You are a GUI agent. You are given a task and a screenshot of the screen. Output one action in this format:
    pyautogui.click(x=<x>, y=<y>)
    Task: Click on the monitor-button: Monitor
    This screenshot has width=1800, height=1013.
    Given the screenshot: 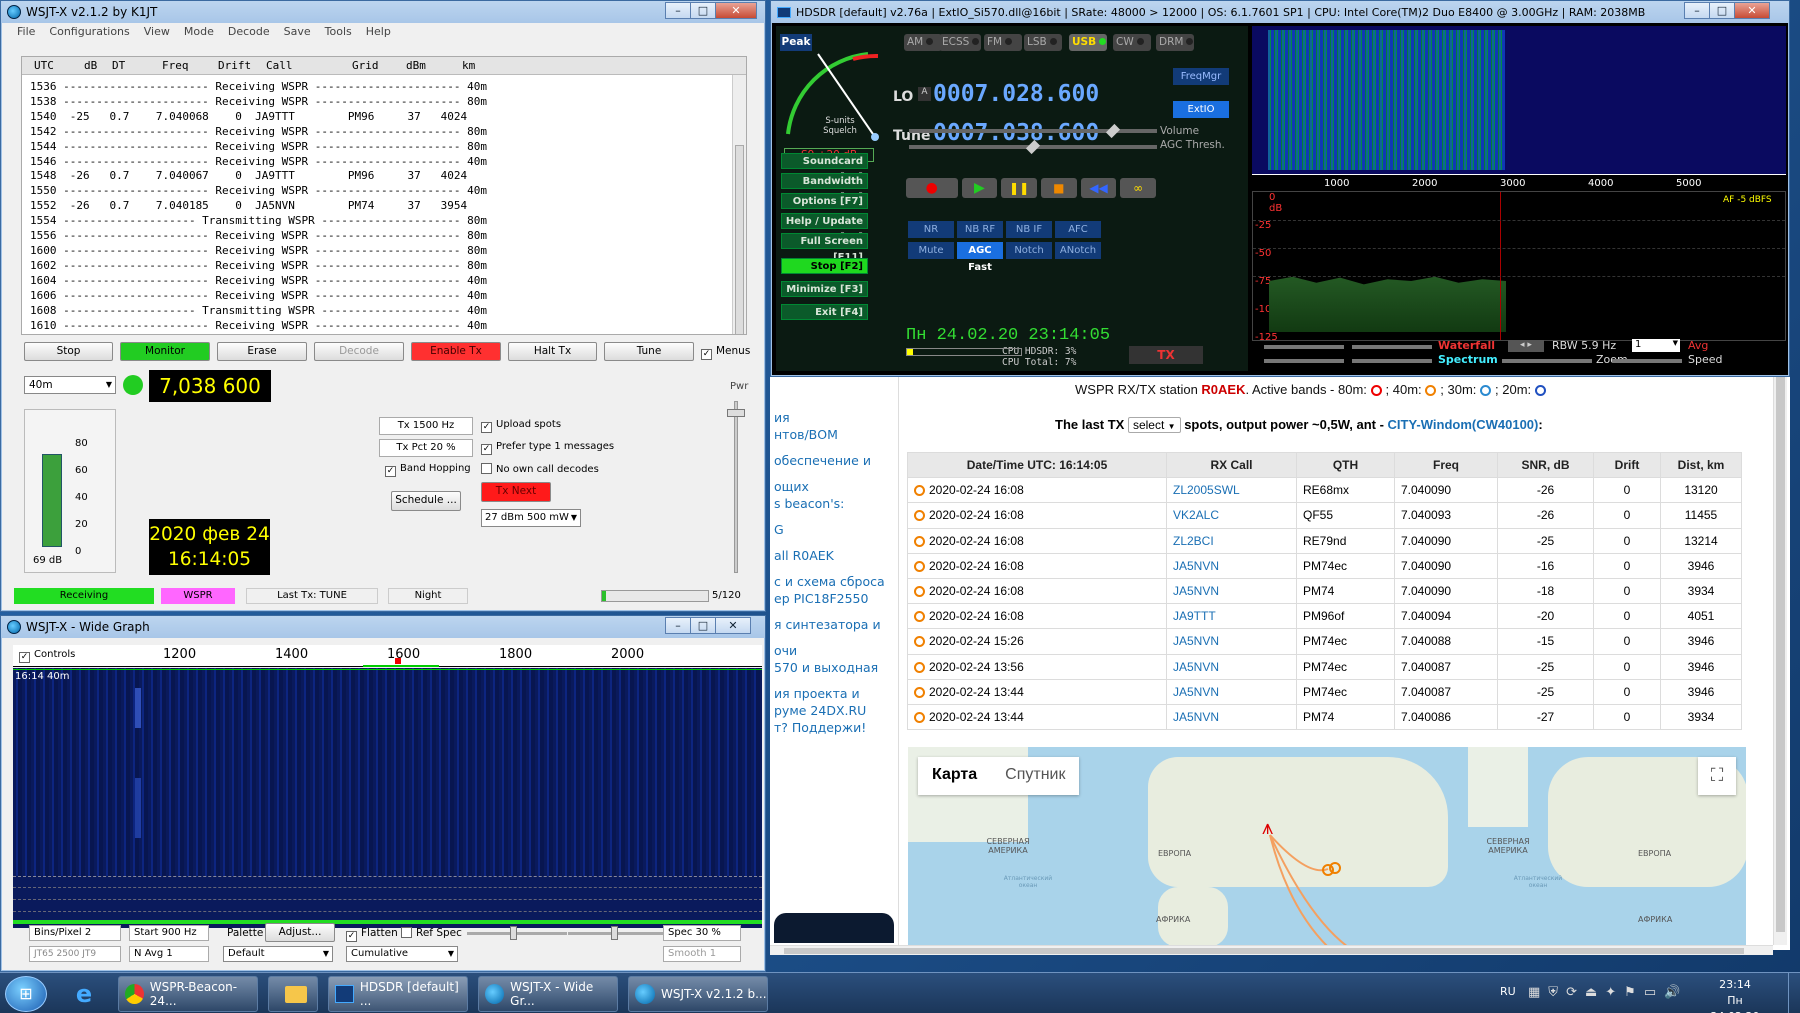 What is the action you would take?
    pyautogui.click(x=165, y=351)
    